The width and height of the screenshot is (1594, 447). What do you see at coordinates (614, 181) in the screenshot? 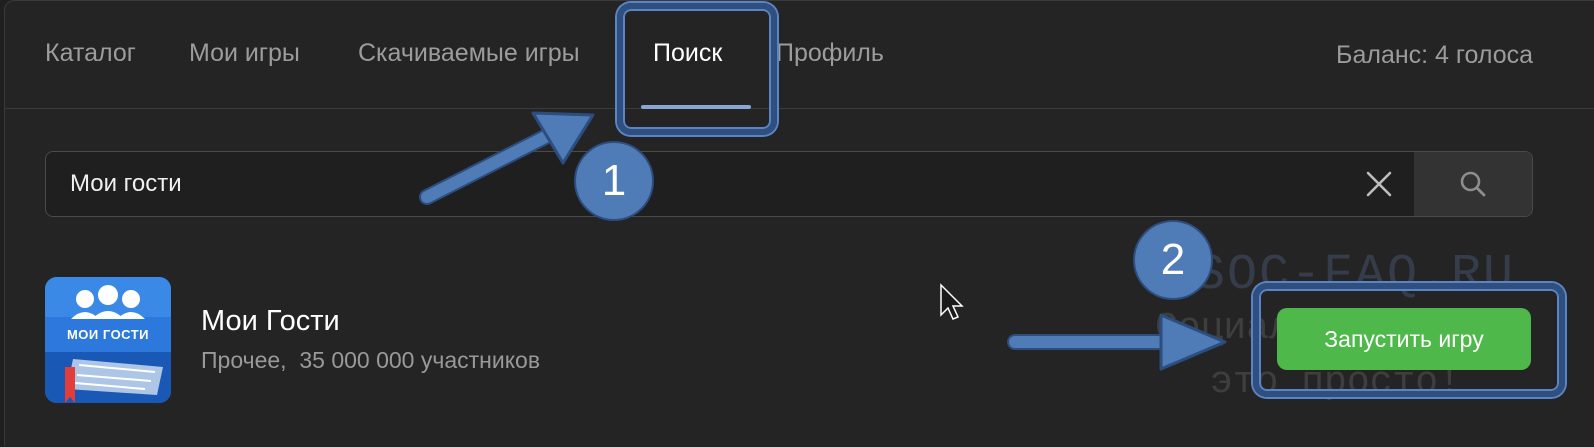
I see `step-badge-1: 1` at bounding box center [614, 181].